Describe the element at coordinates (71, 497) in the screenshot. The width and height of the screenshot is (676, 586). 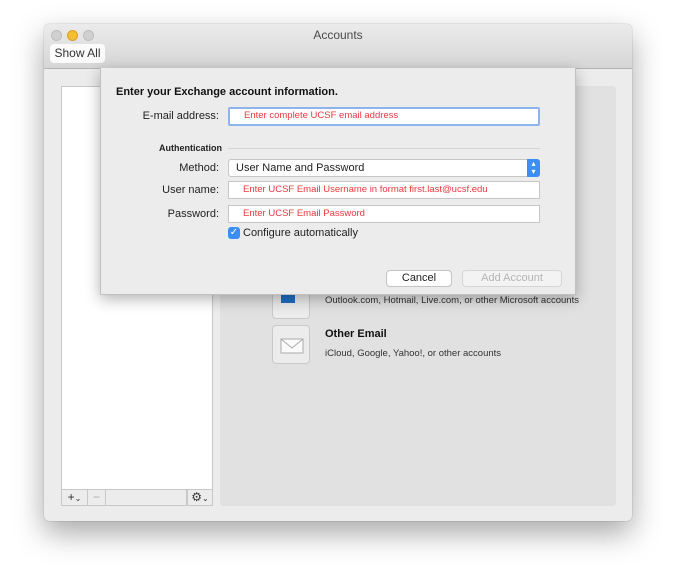
I see `plus-icon: +` at that location.